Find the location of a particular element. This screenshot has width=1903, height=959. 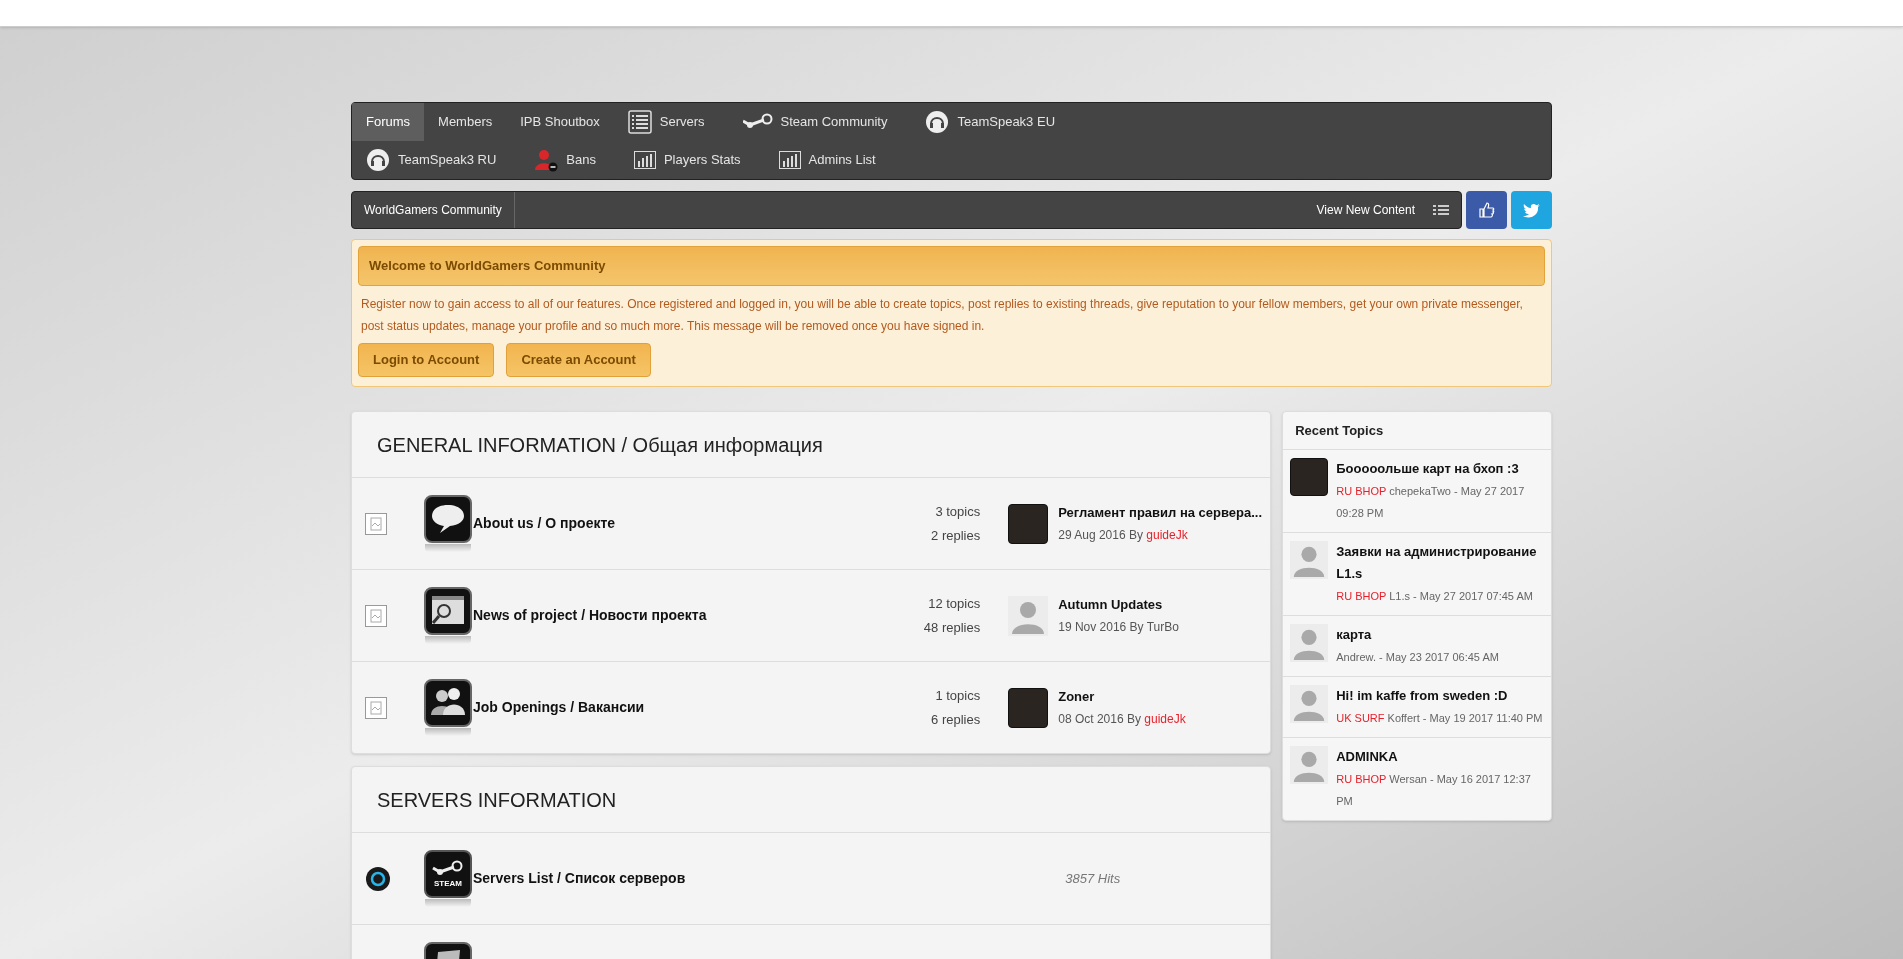

hits-count: 3857 Hits is located at coordinates (1093, 878).